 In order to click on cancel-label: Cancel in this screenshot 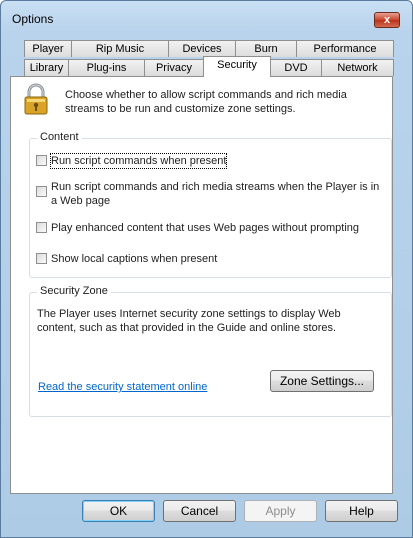, I will do `click(199, 511)`.